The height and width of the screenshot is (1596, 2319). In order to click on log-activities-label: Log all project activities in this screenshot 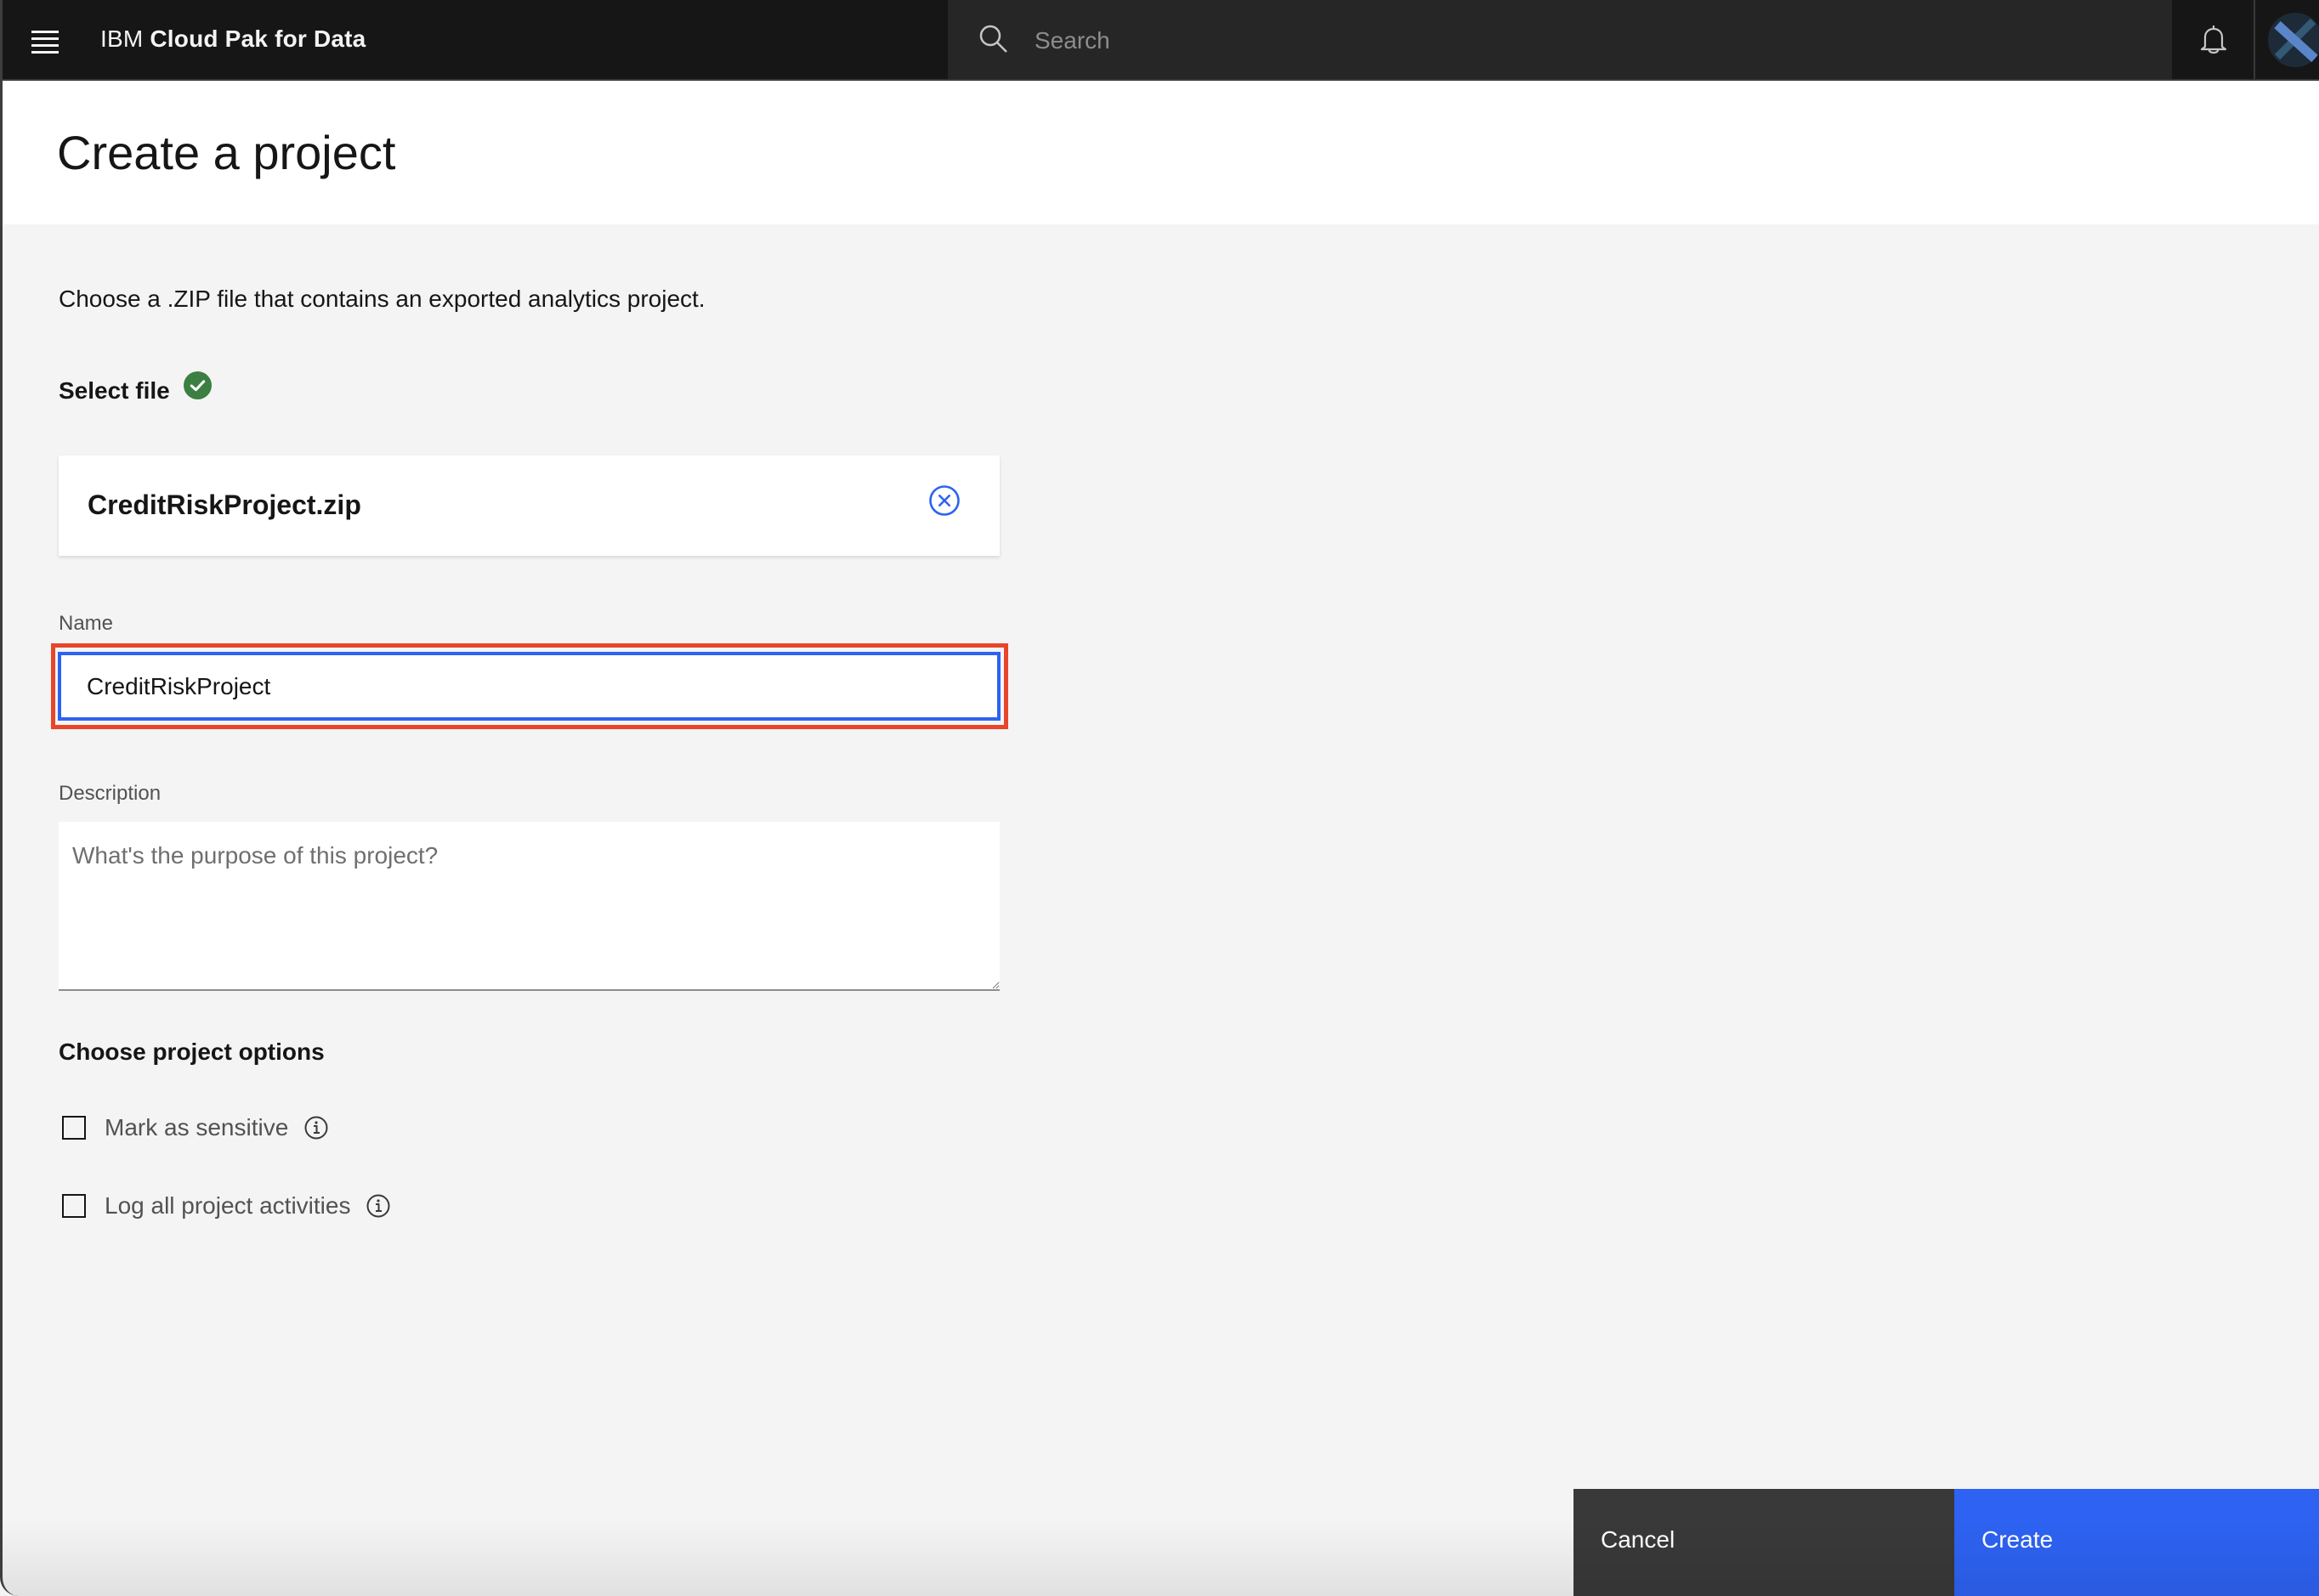, I will do `click(227, 1206)`.